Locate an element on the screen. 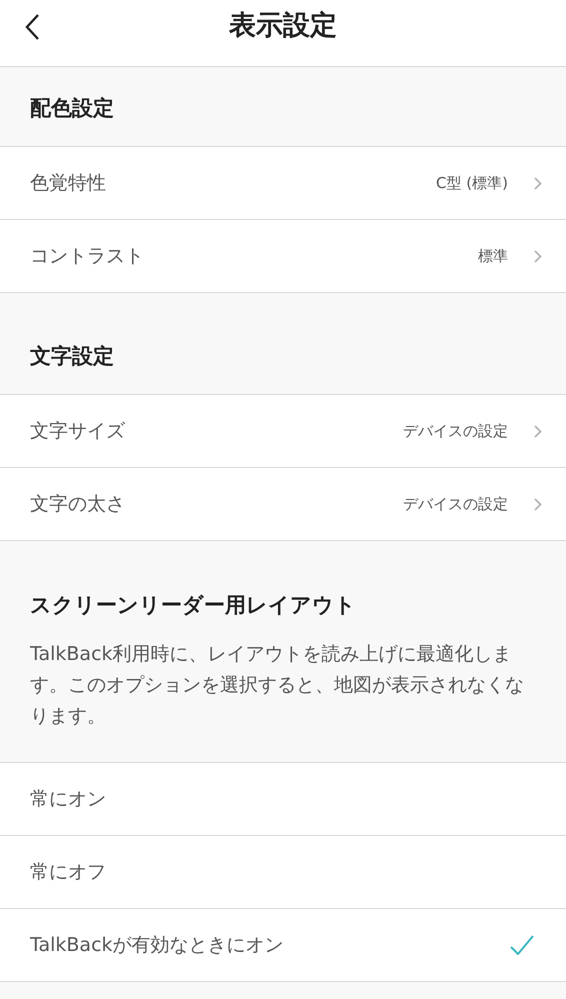 The image size is (566, 999). settings-row: 常にオン is located at coordinates (283, 799).